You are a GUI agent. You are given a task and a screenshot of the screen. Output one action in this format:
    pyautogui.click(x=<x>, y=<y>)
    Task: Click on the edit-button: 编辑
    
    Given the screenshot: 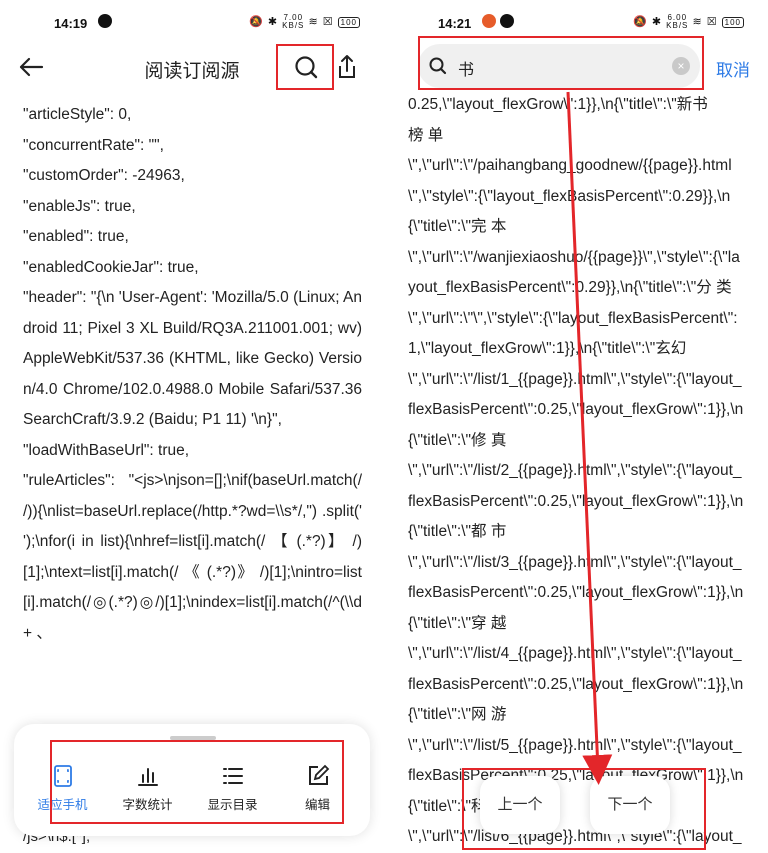 What is the action you would take?
    pyautogui.click(x=317, y=796)
    